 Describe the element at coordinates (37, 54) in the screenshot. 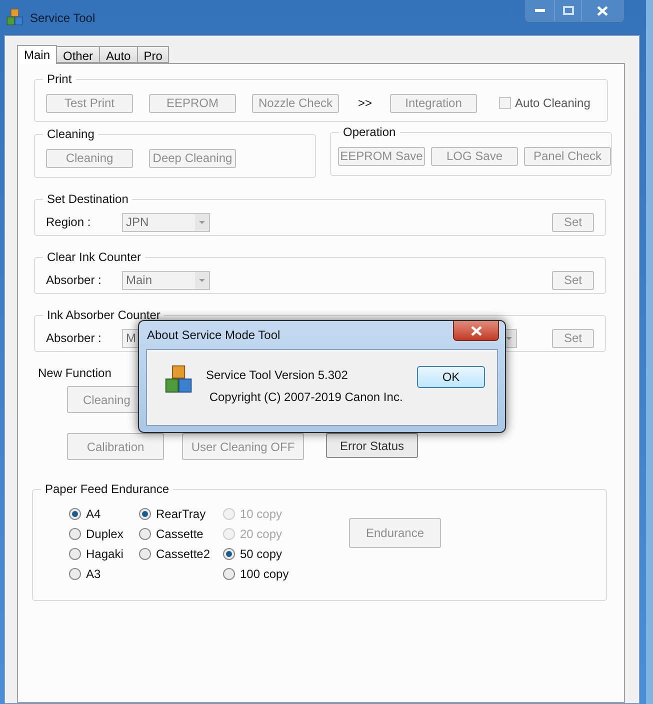

I see `tab: Main` at that location.